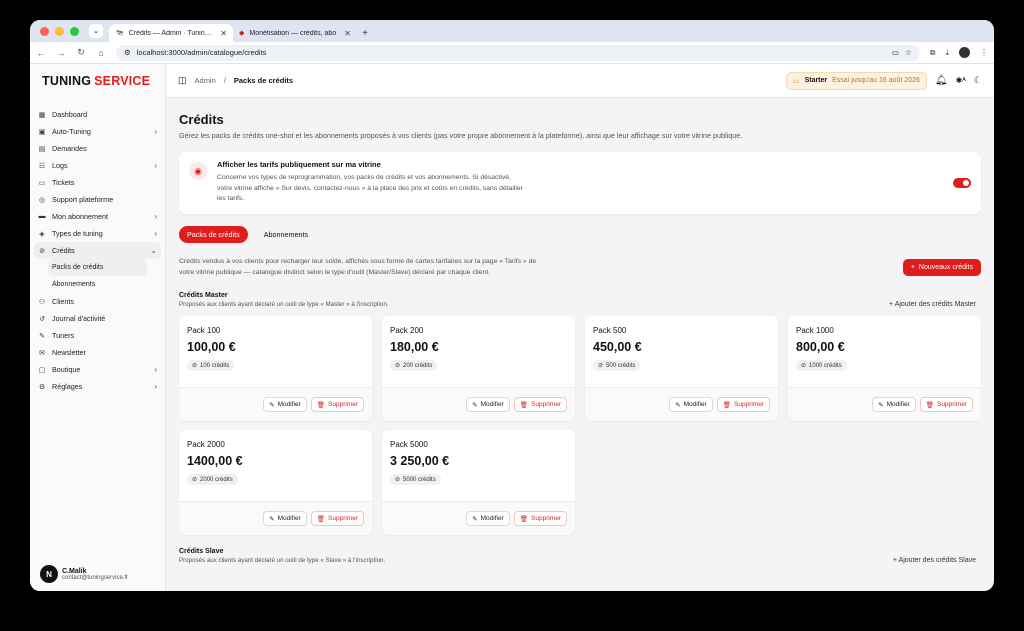  What do you see at coordinates (205, 80) in the screenshot?
I see `breadcrumb-parent: Admin` at bounding box center [205, 80].